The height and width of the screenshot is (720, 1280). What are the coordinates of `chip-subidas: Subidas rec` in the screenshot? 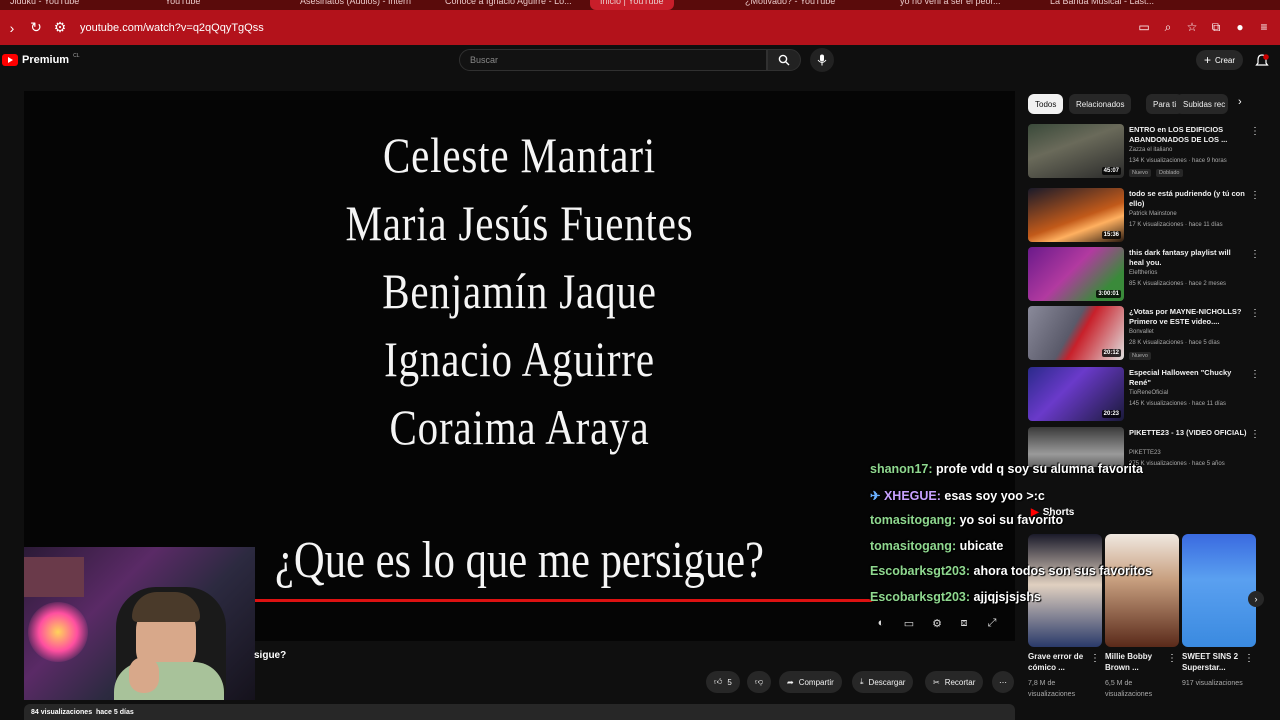 It's located at (1202, 104).